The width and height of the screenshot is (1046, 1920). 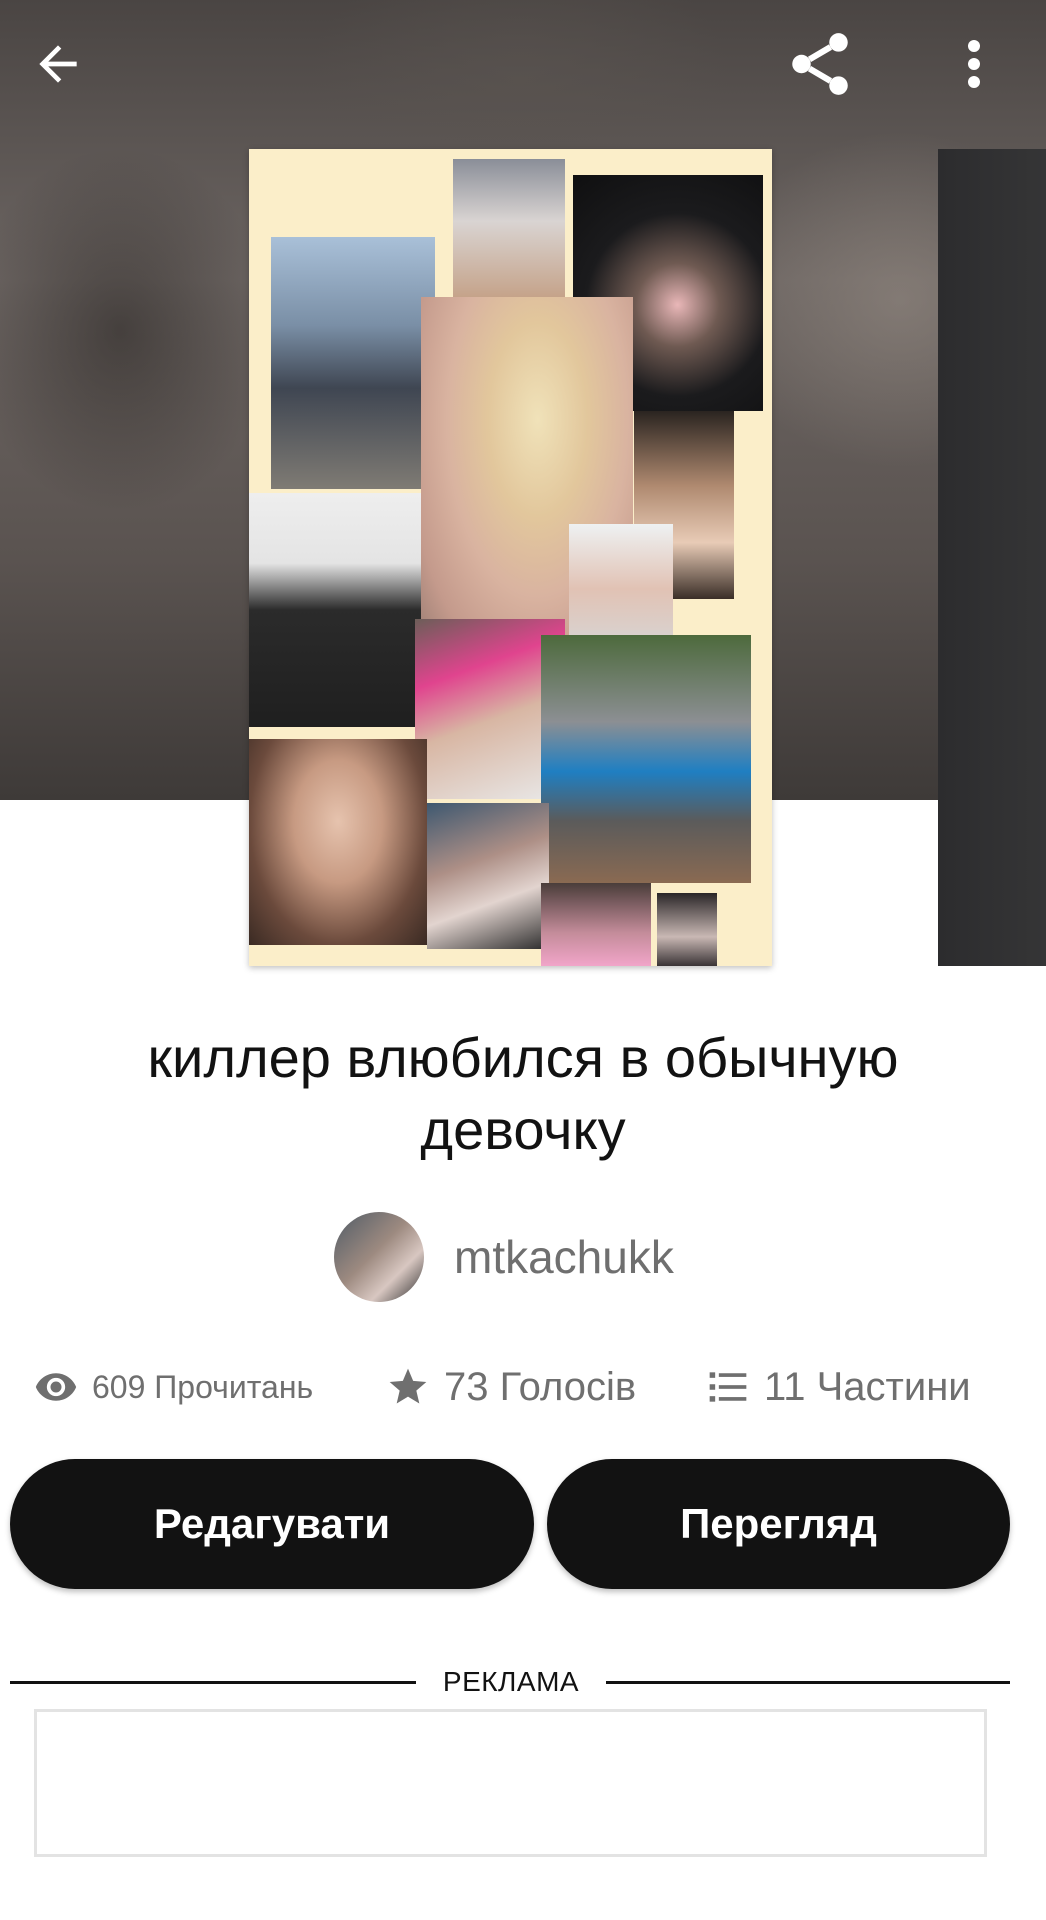 What do you see at coordinates (203, 1386) in the screenshot?
I see `reads-count: 609 Прочитань` at bounding box center [203, 1386].